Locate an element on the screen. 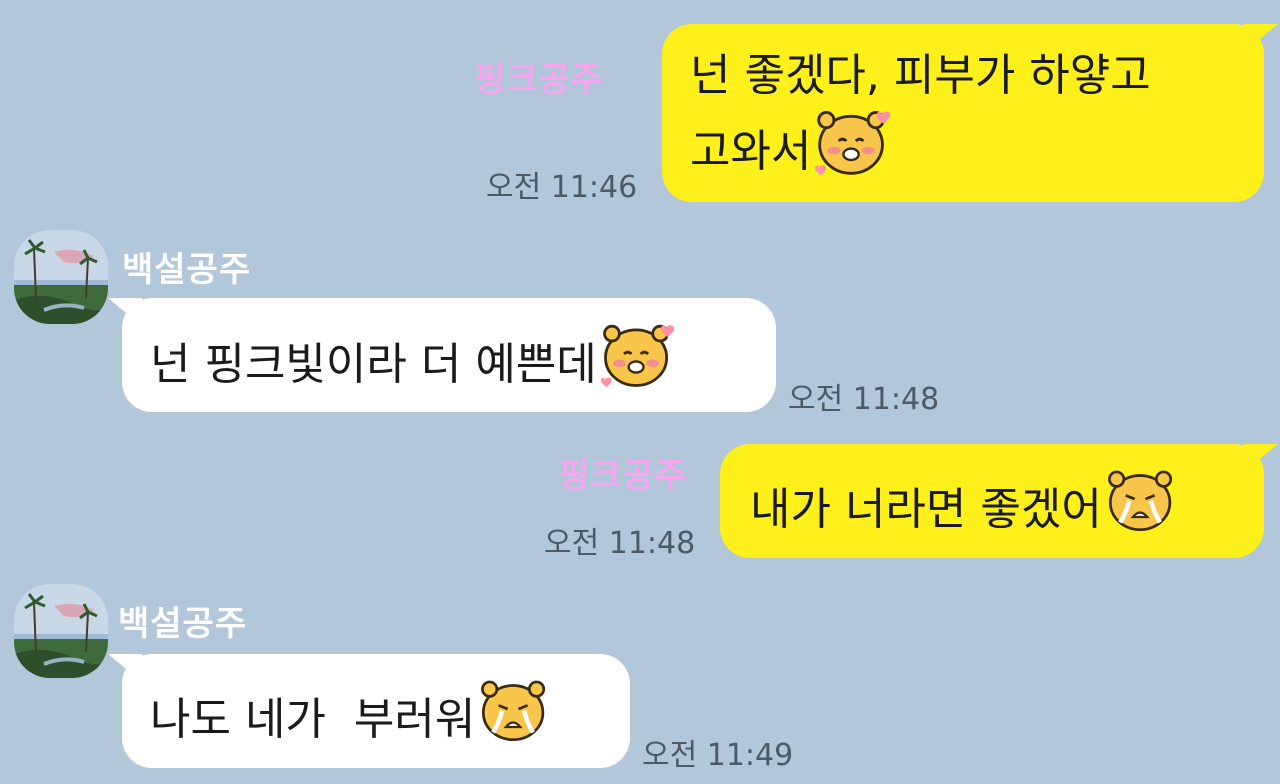  message-bubble-theirs: 넌 핑크빛이라 더 예쁜데 is located at coordinates (442, 355).